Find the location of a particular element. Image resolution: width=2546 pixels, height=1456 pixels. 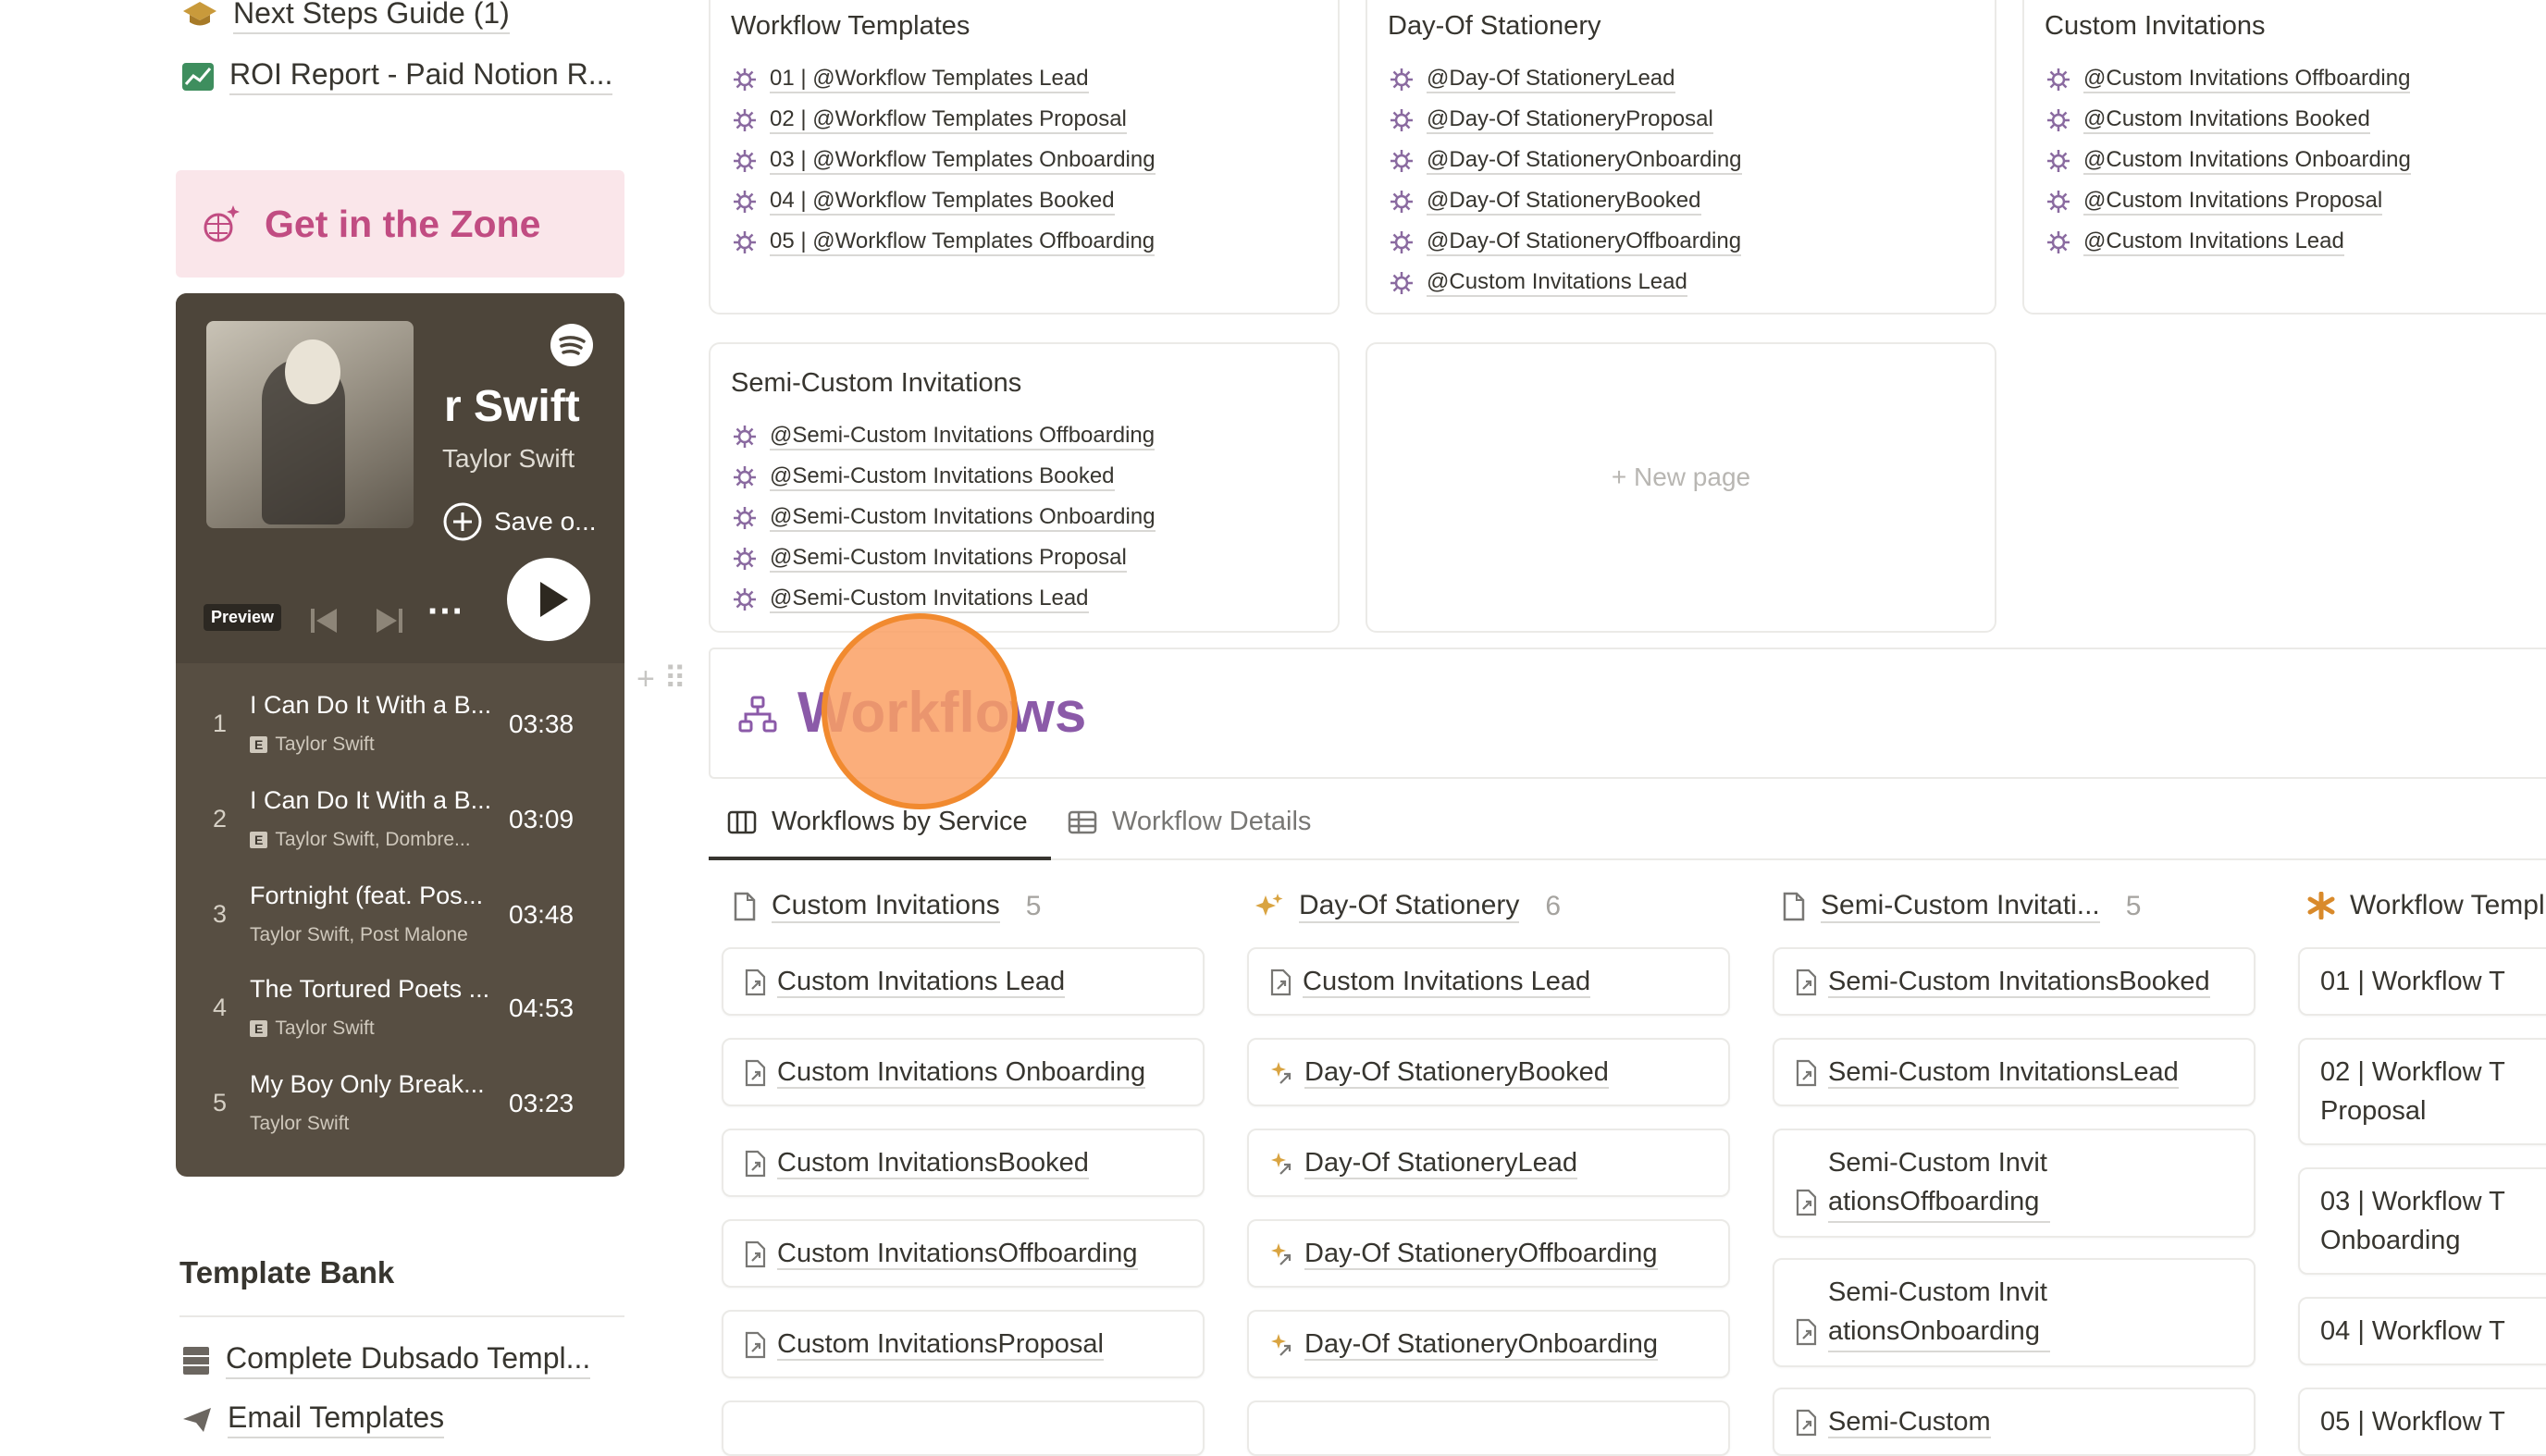

card-title: Day-Of StationeryOffboarding is located at coordinates (1481, 1254).